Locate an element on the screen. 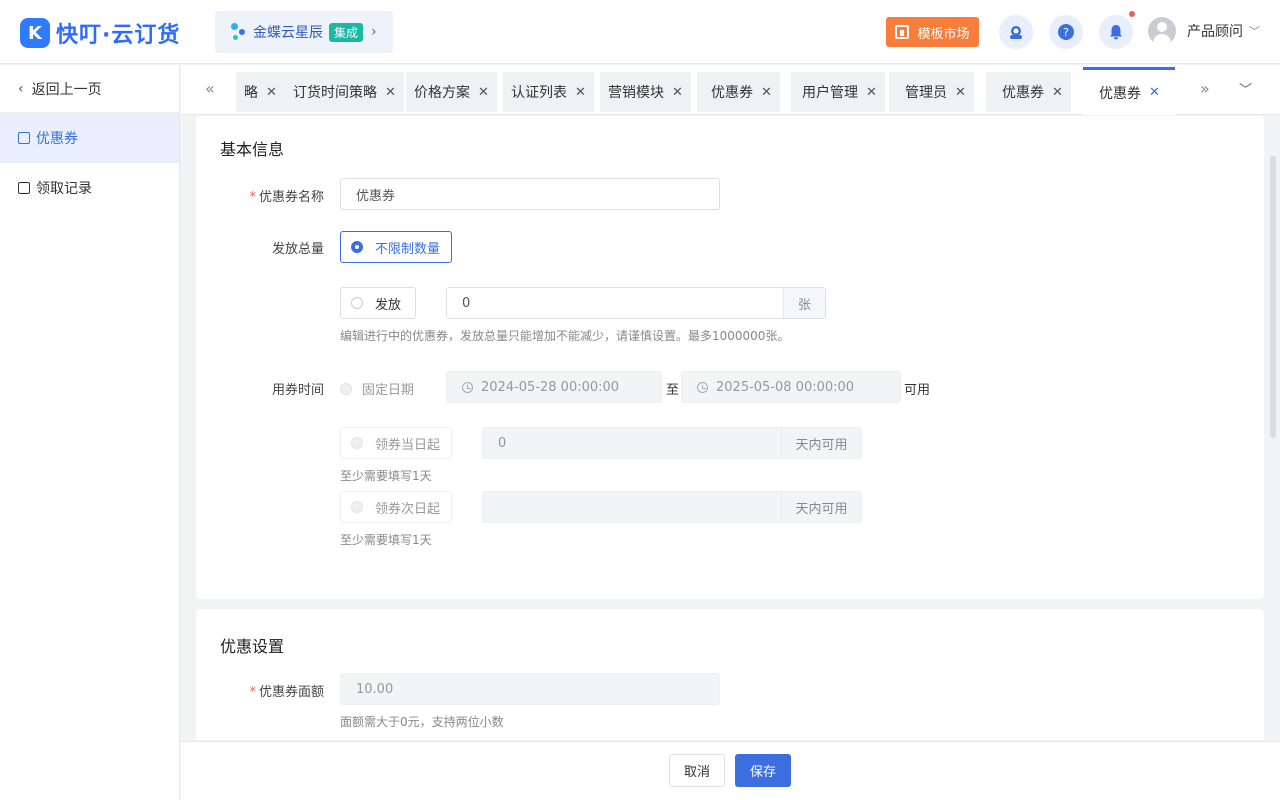 The image size is (1280, 800). layout-icon is located at coordinates (902, 32).